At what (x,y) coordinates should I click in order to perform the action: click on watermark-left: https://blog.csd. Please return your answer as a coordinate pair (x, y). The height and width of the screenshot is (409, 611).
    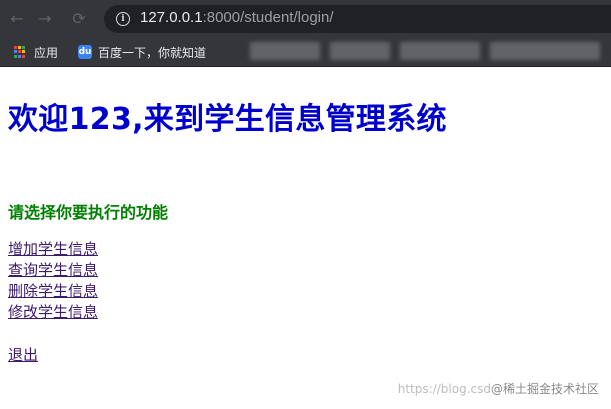
    Looking at the image, I should click on (444, 389).